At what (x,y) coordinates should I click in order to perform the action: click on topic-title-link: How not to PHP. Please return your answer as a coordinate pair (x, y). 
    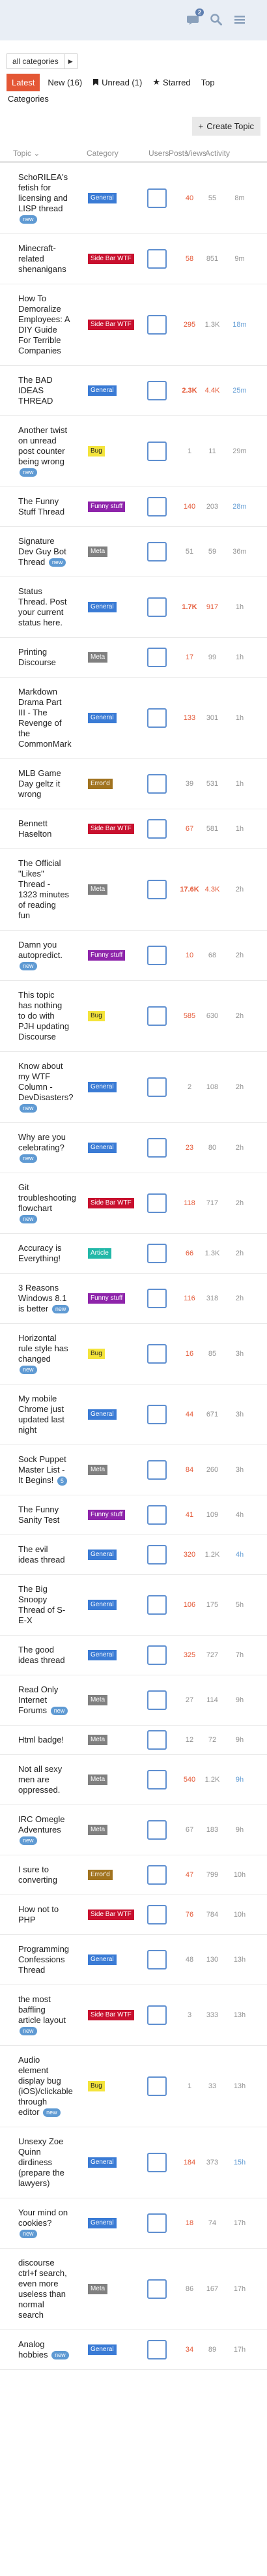
    Looking at the image, I should click on (38, 1914).